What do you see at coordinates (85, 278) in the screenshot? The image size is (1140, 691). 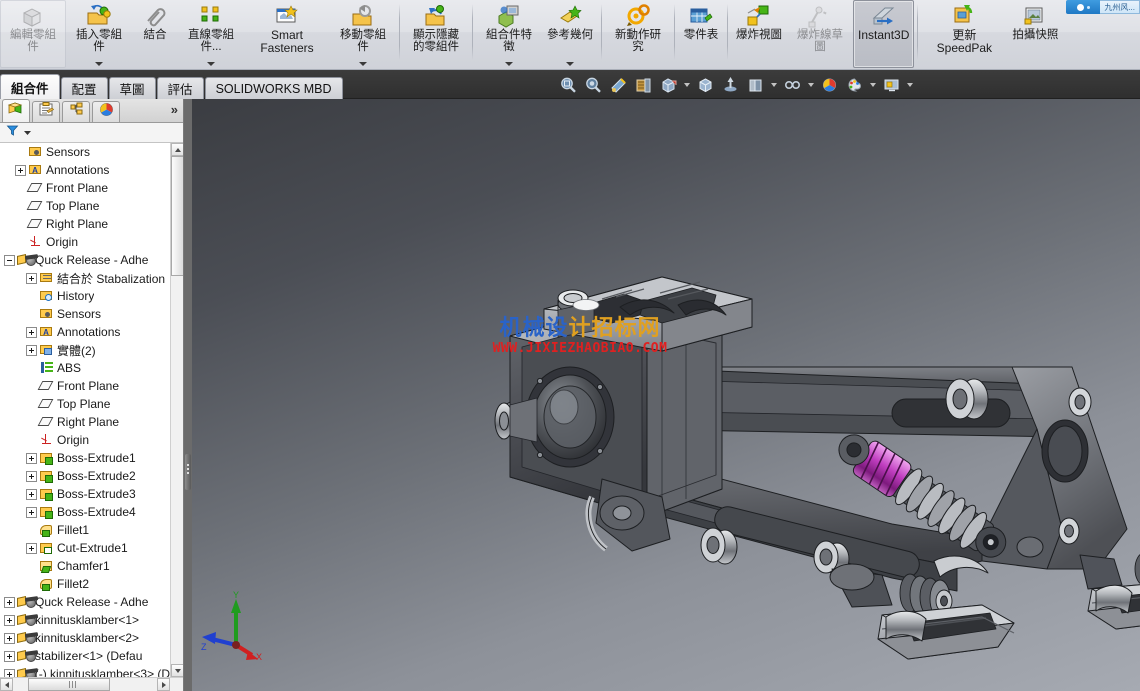 I see `tree-item-mate-stabalization: 結合於 Stabalization` at bounding box center [85, 278].